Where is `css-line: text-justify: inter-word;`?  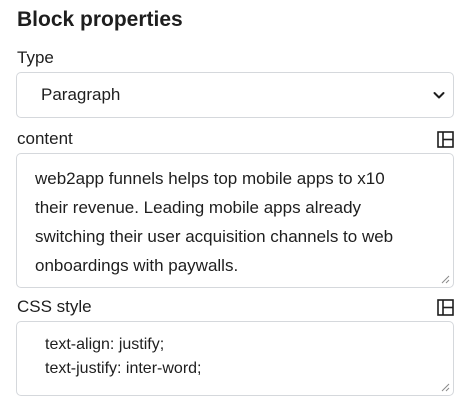 css-line: text-justify: inter-word; is located at coordinates (123, 368).